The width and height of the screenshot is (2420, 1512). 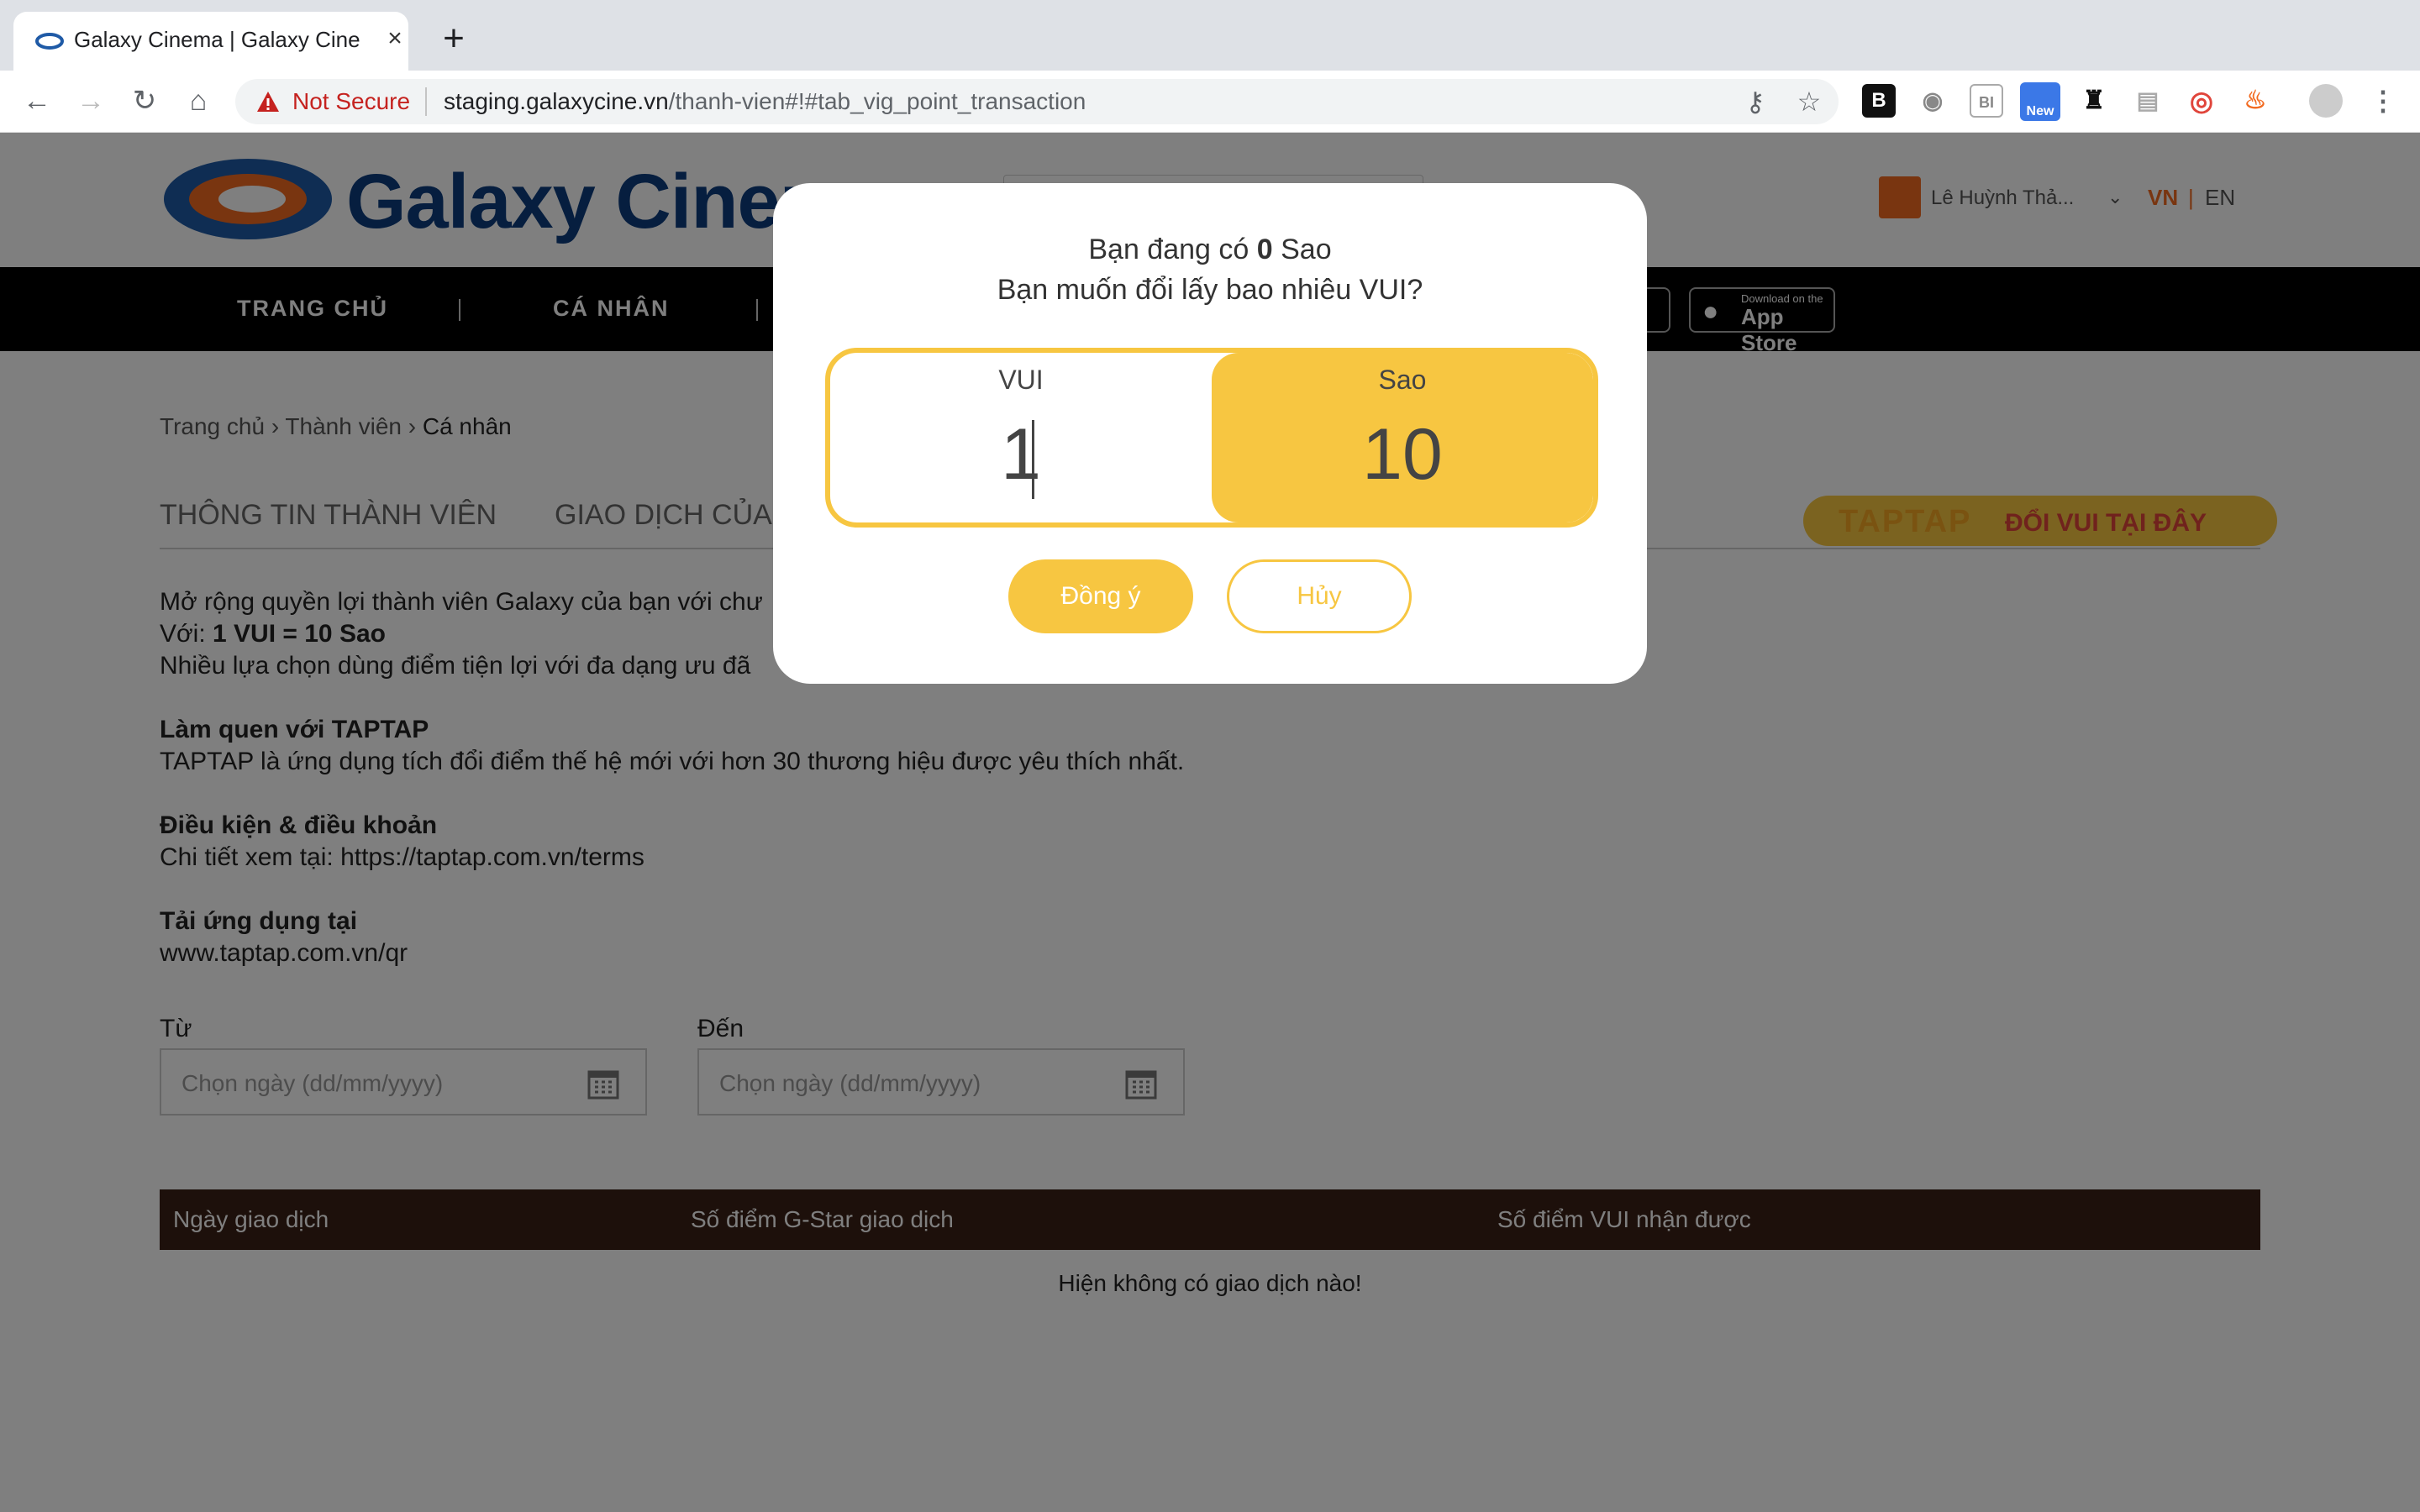 I want to click on camera-icon: ◉, so click(x=1932, y=101).